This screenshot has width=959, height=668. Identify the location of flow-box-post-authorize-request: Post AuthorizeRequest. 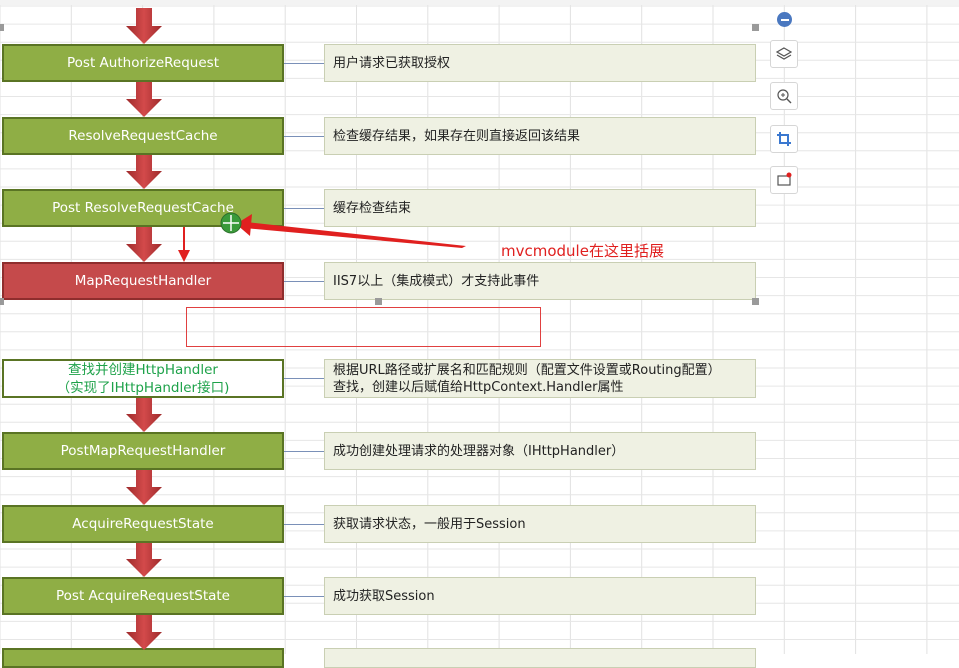
(143, 63).